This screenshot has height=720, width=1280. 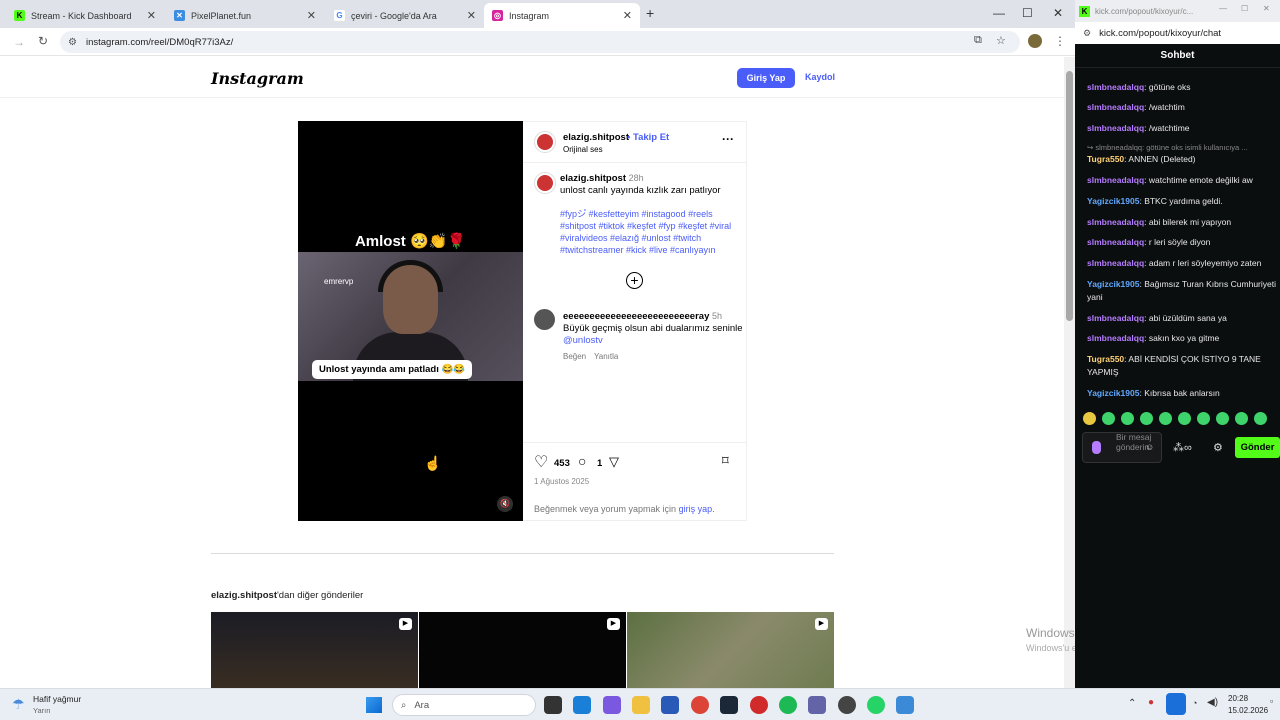 What do you see at coordinates (614, 462) in the screenshot?
I see `share-icon: ▽` at bounding box center [614, 462].